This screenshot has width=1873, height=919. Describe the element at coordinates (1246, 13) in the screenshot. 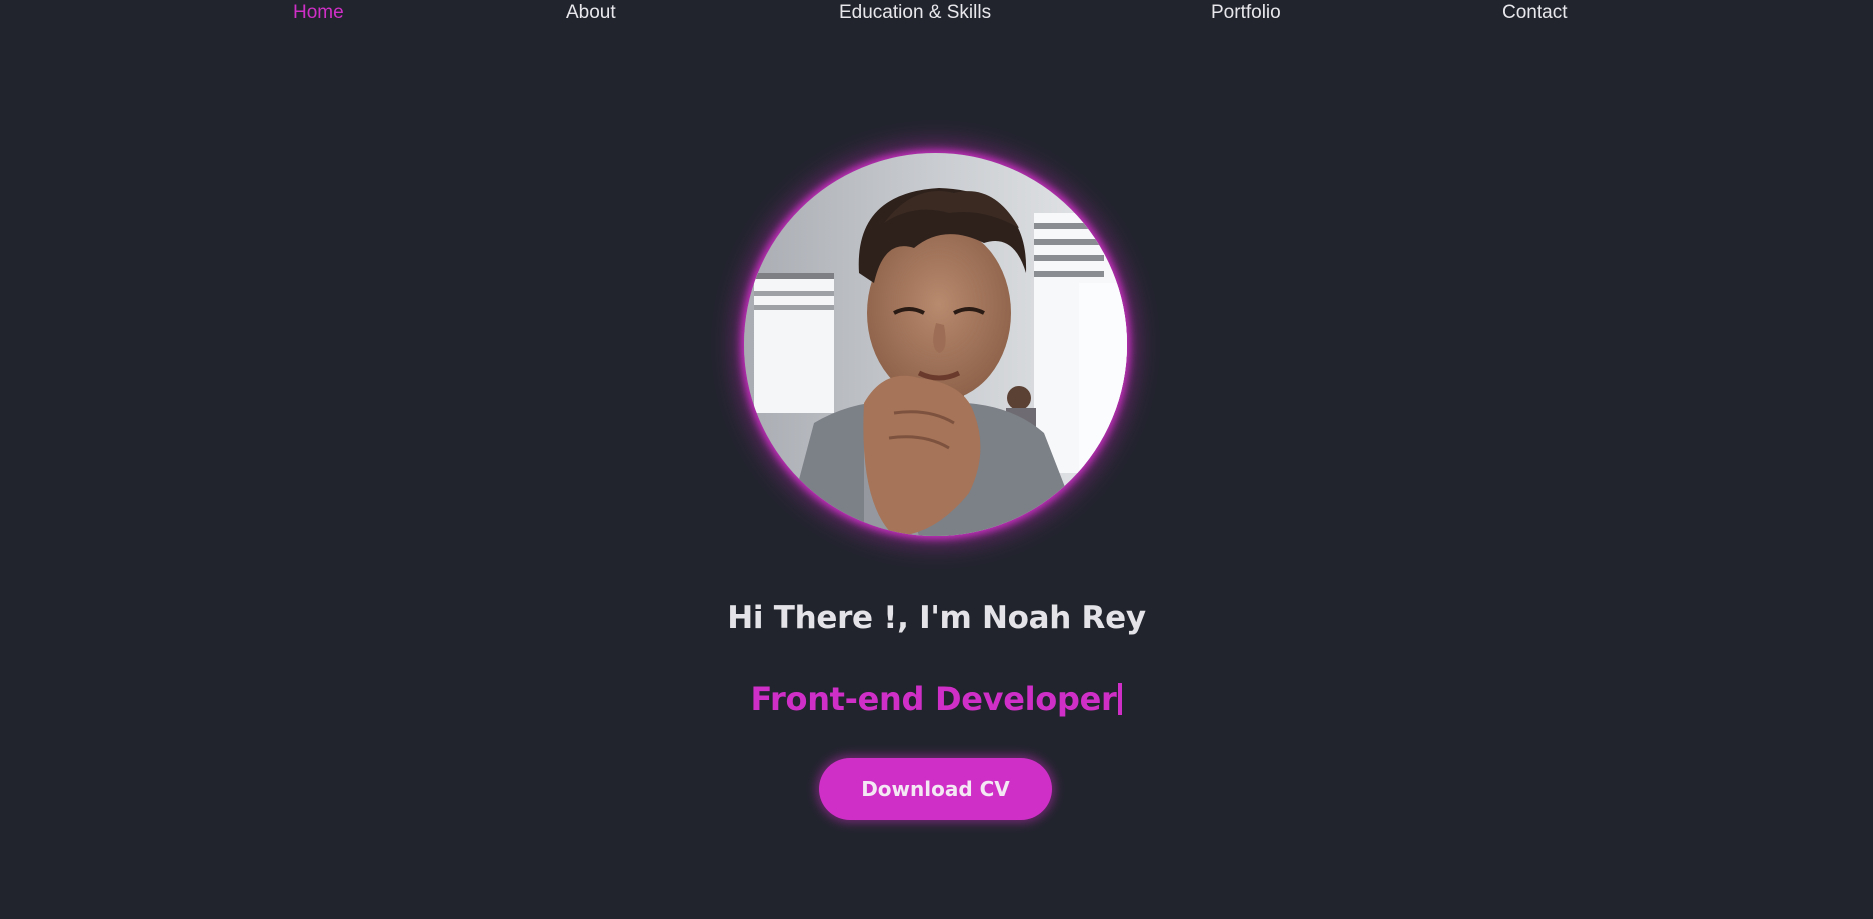

I see `nav-portfolio-link: Portfolio` at that location.